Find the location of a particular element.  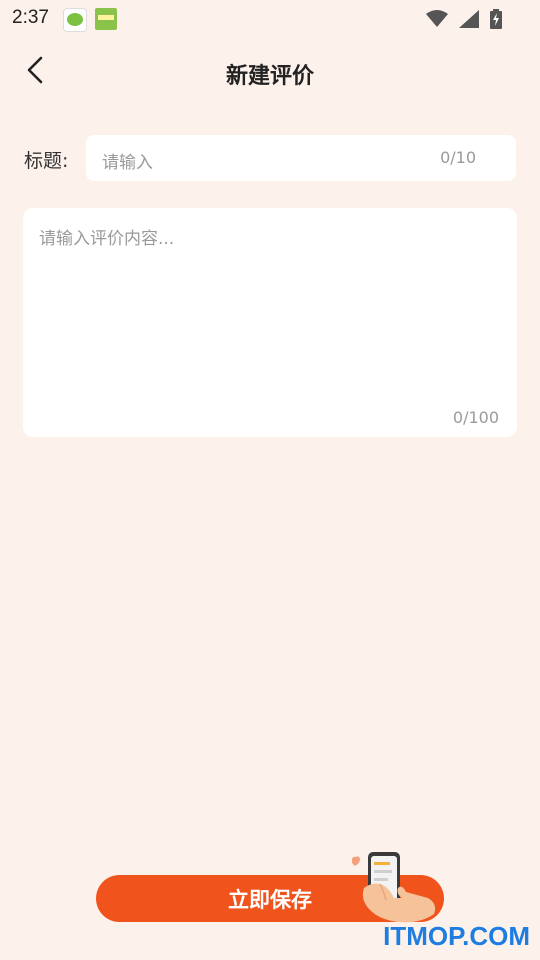

nav-bar: 新建评价 is located at coordinates (270, 74).